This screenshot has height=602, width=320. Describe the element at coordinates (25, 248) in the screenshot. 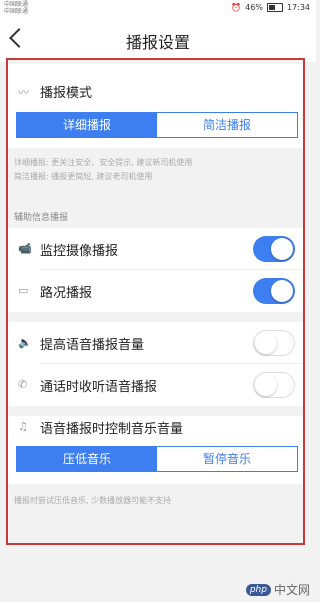

I see `camera-icon: 📹` at that location.